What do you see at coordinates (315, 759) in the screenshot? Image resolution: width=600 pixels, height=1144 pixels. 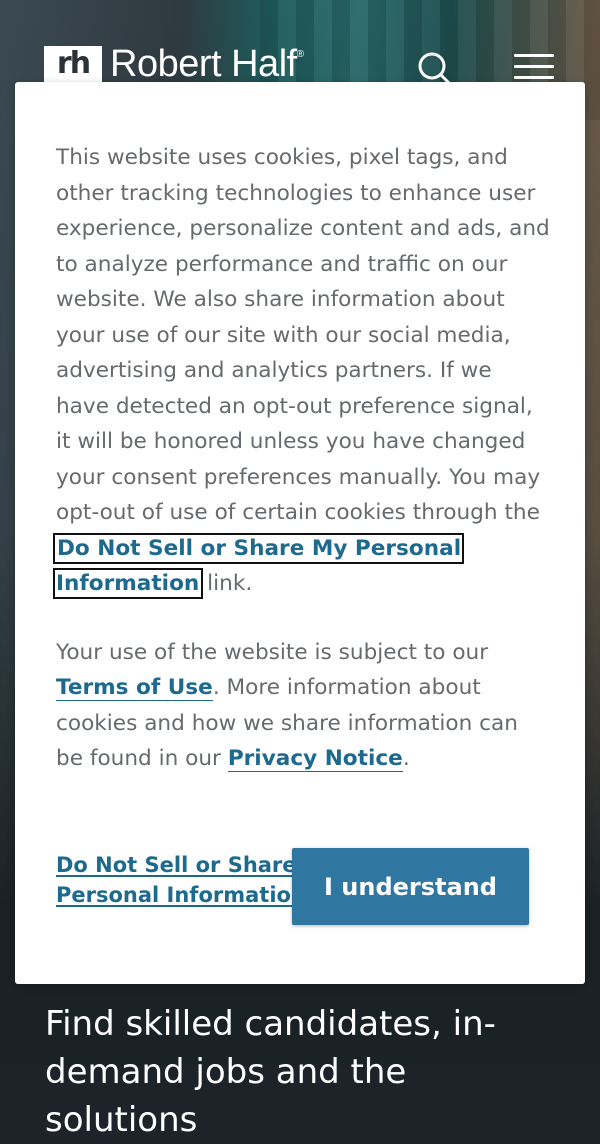 I see `privacy-notice-link: Privacy Notice` at bounding box center [315, 759].